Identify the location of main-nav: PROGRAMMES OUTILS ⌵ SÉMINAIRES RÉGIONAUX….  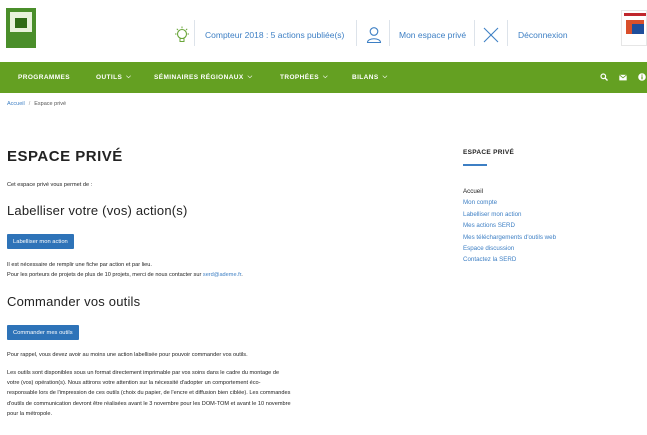
(323, 77).